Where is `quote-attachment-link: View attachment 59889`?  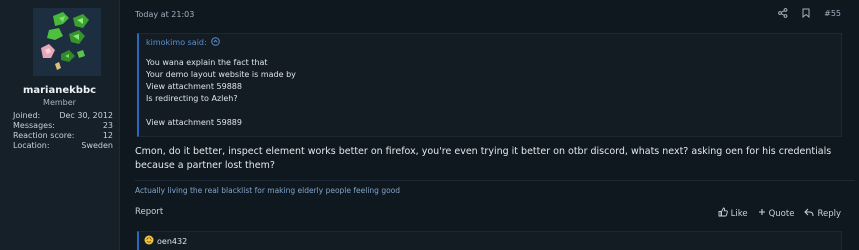 quote-attachment-link: View attachment 59889 is located at coordinates (221, 123).